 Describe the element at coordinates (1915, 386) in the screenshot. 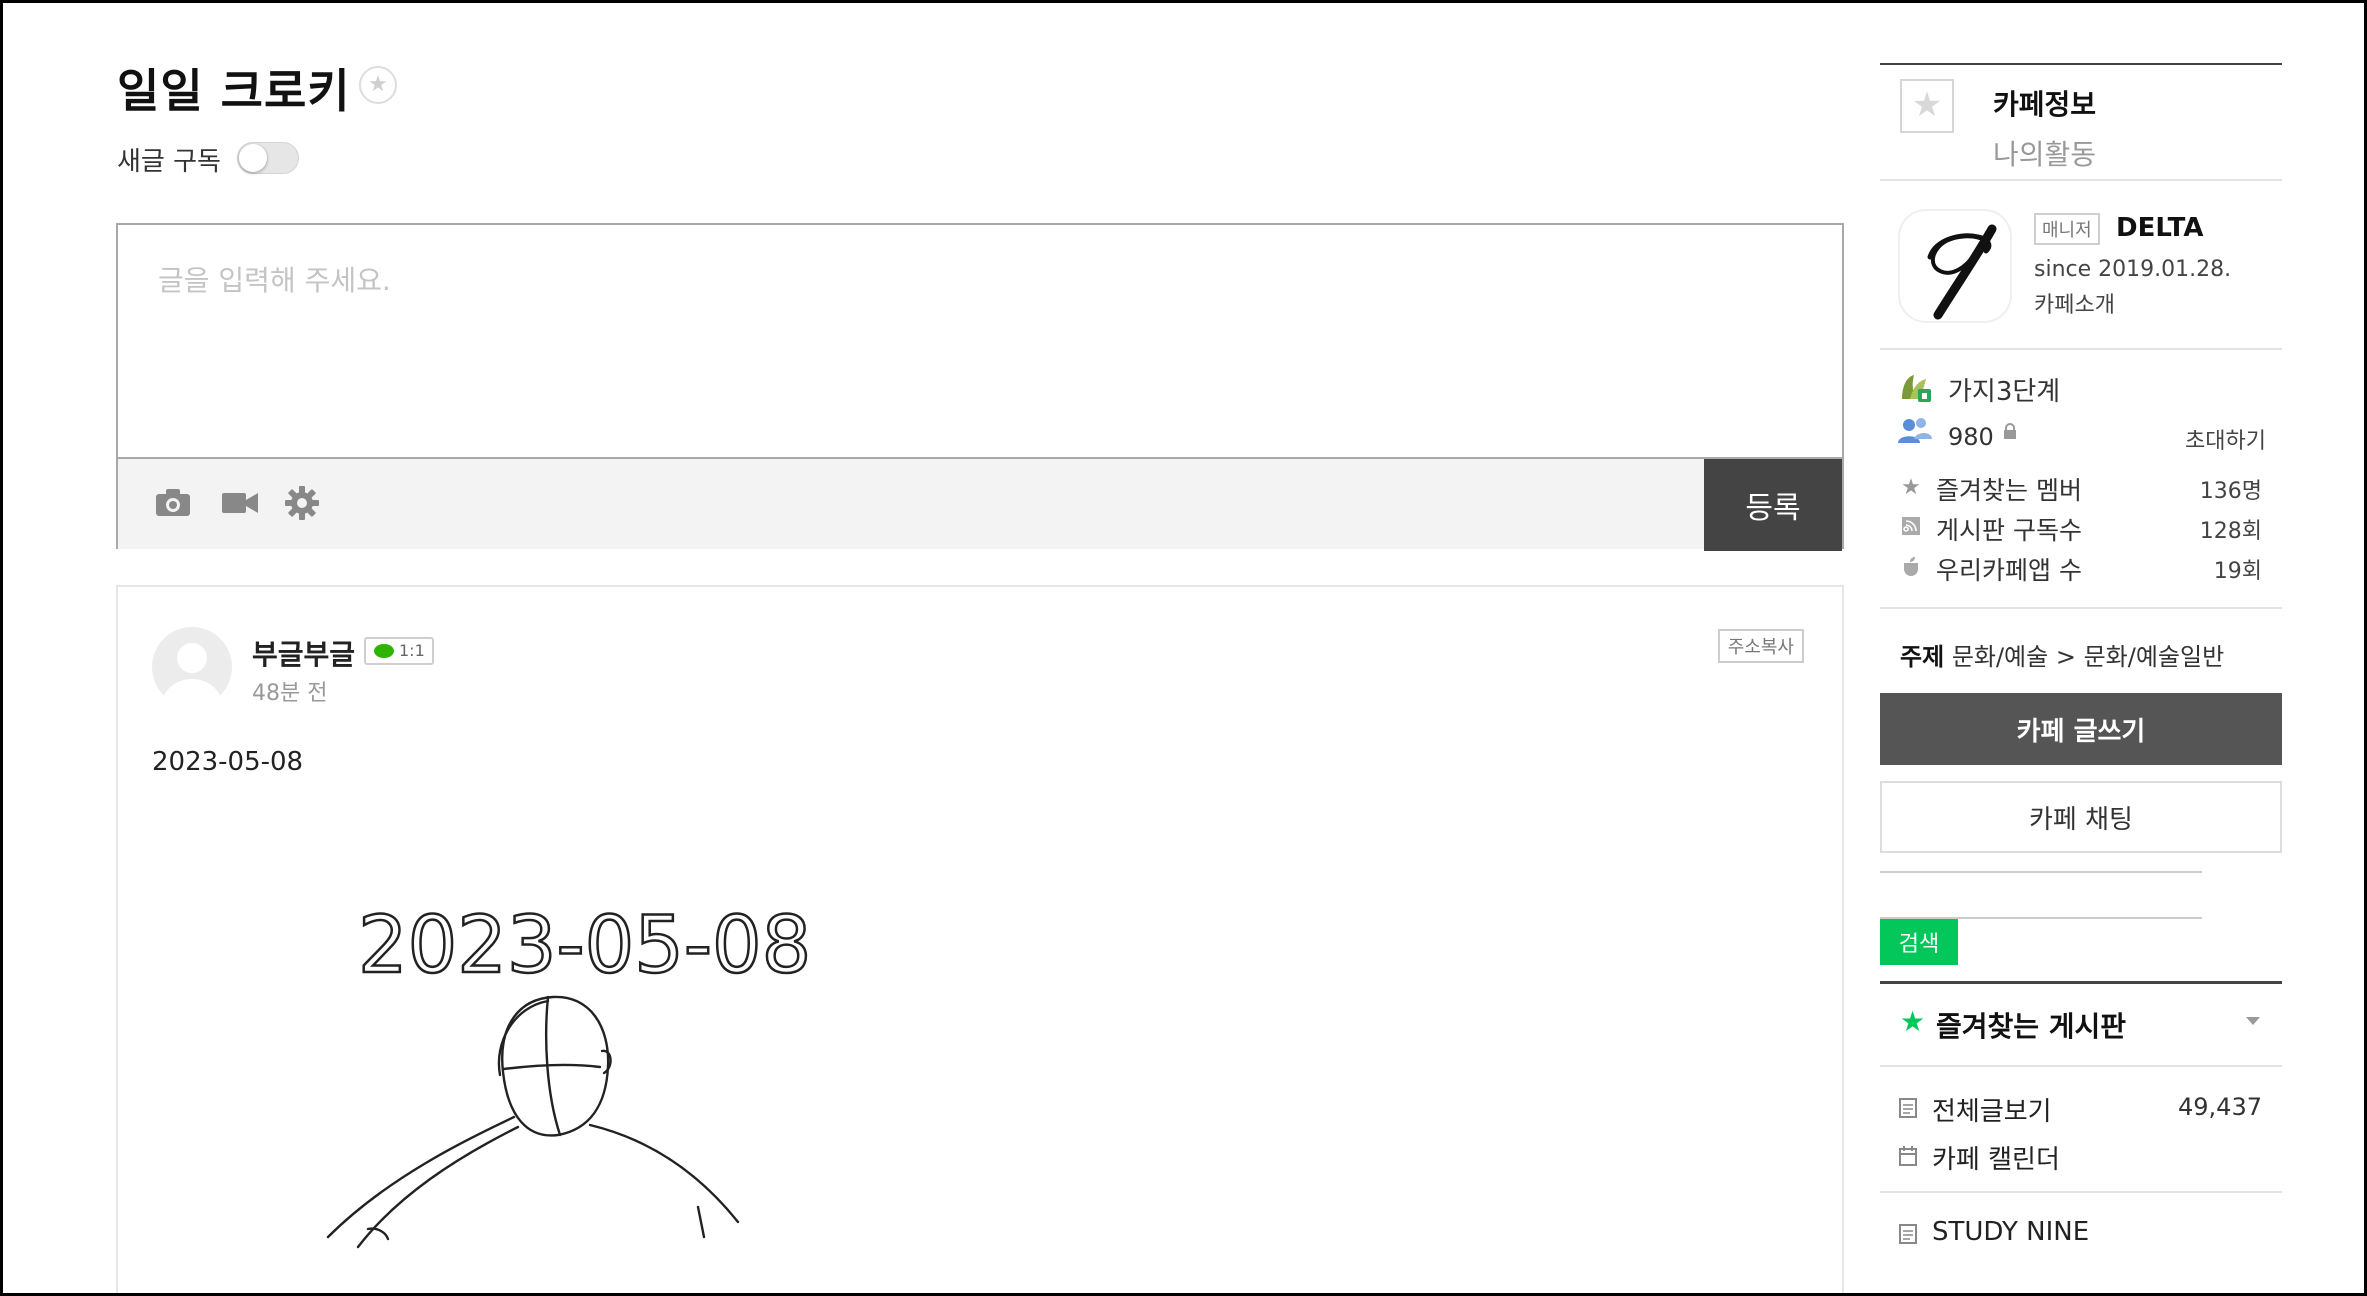

I see `level-sprout-icon` at that location.